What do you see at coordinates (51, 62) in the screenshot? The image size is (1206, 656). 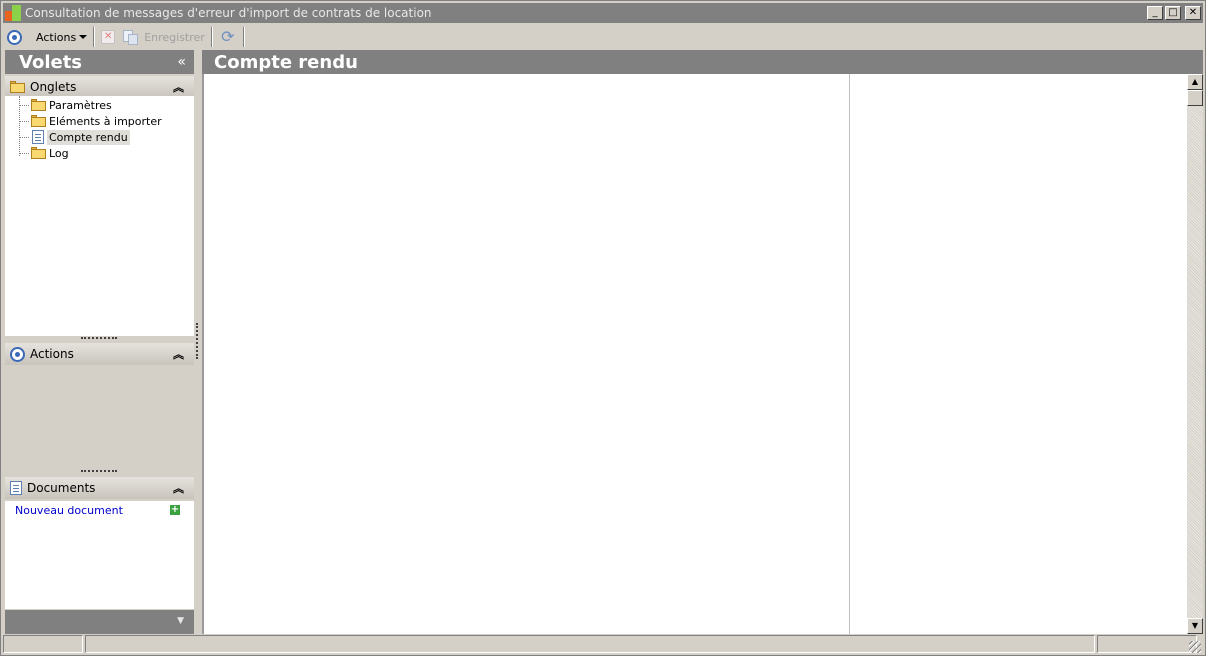 I see `panels-title: Volets` at bounding box center [51, 62].